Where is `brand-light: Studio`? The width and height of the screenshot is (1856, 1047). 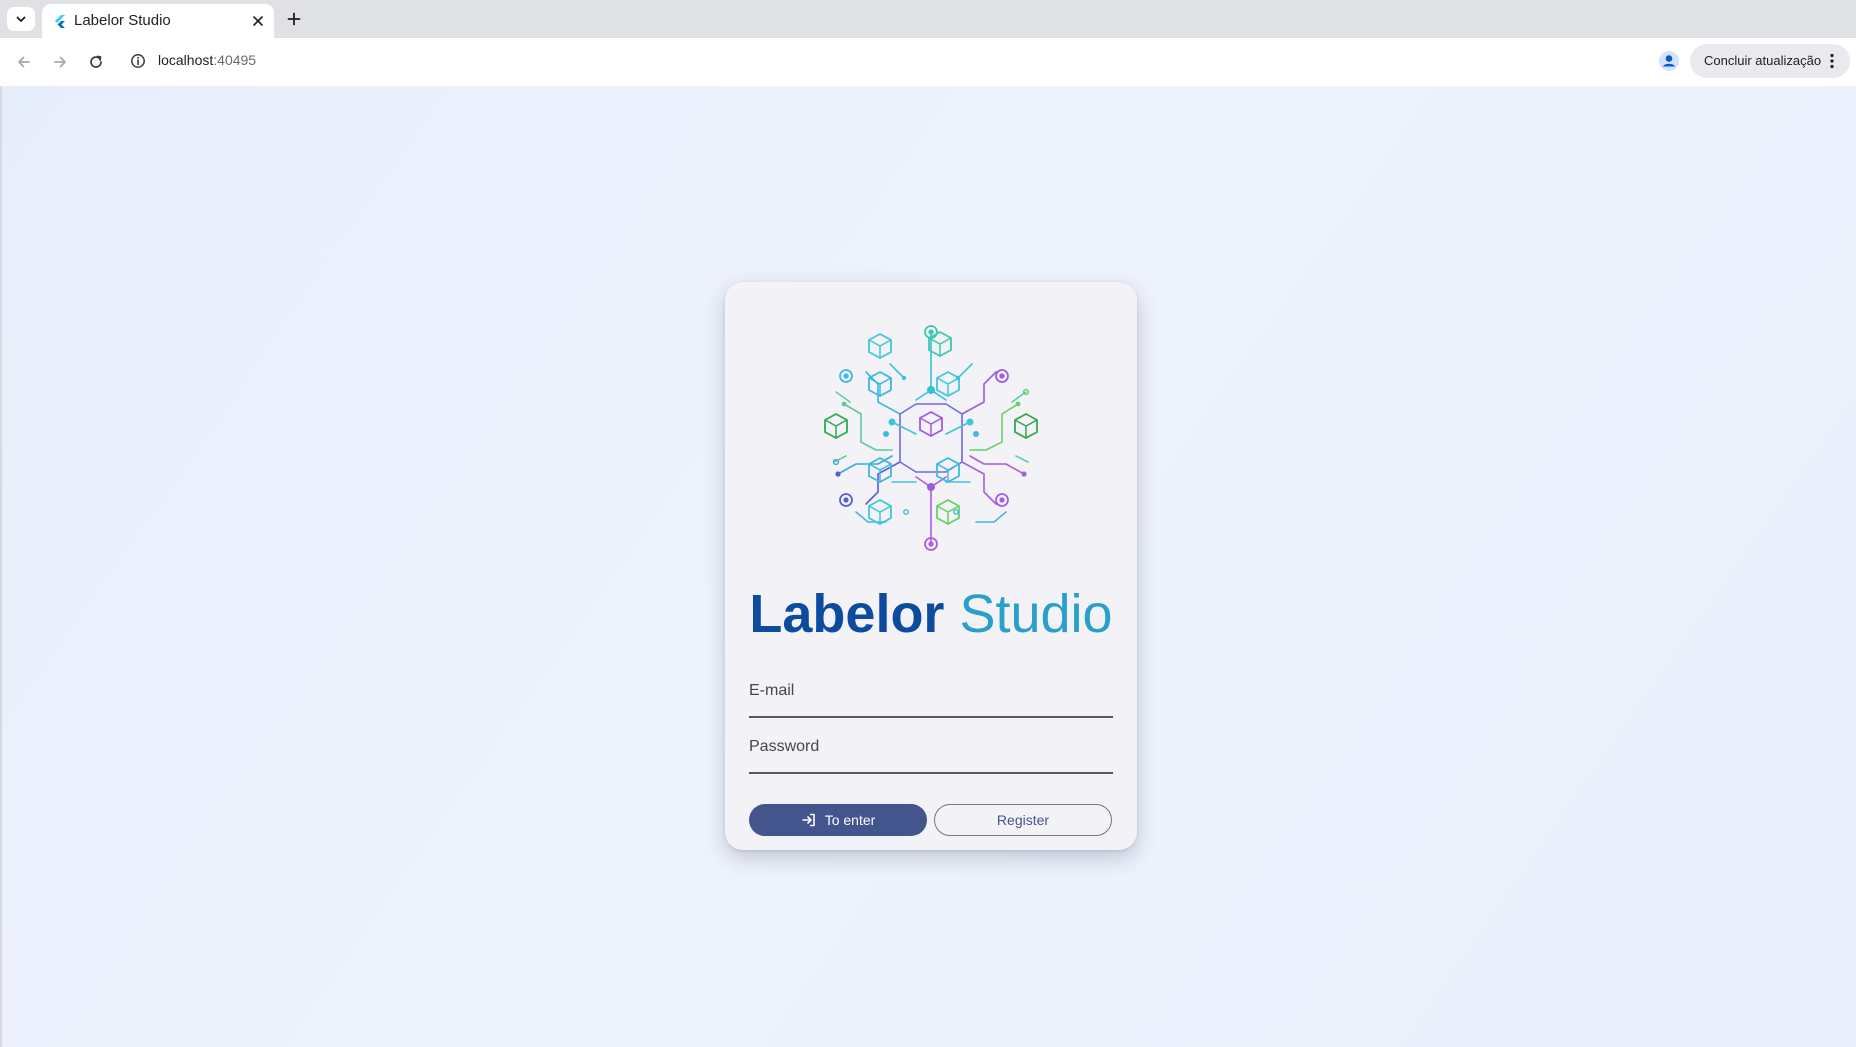 brand-light: Studio is located at coordinates (1036, 614).